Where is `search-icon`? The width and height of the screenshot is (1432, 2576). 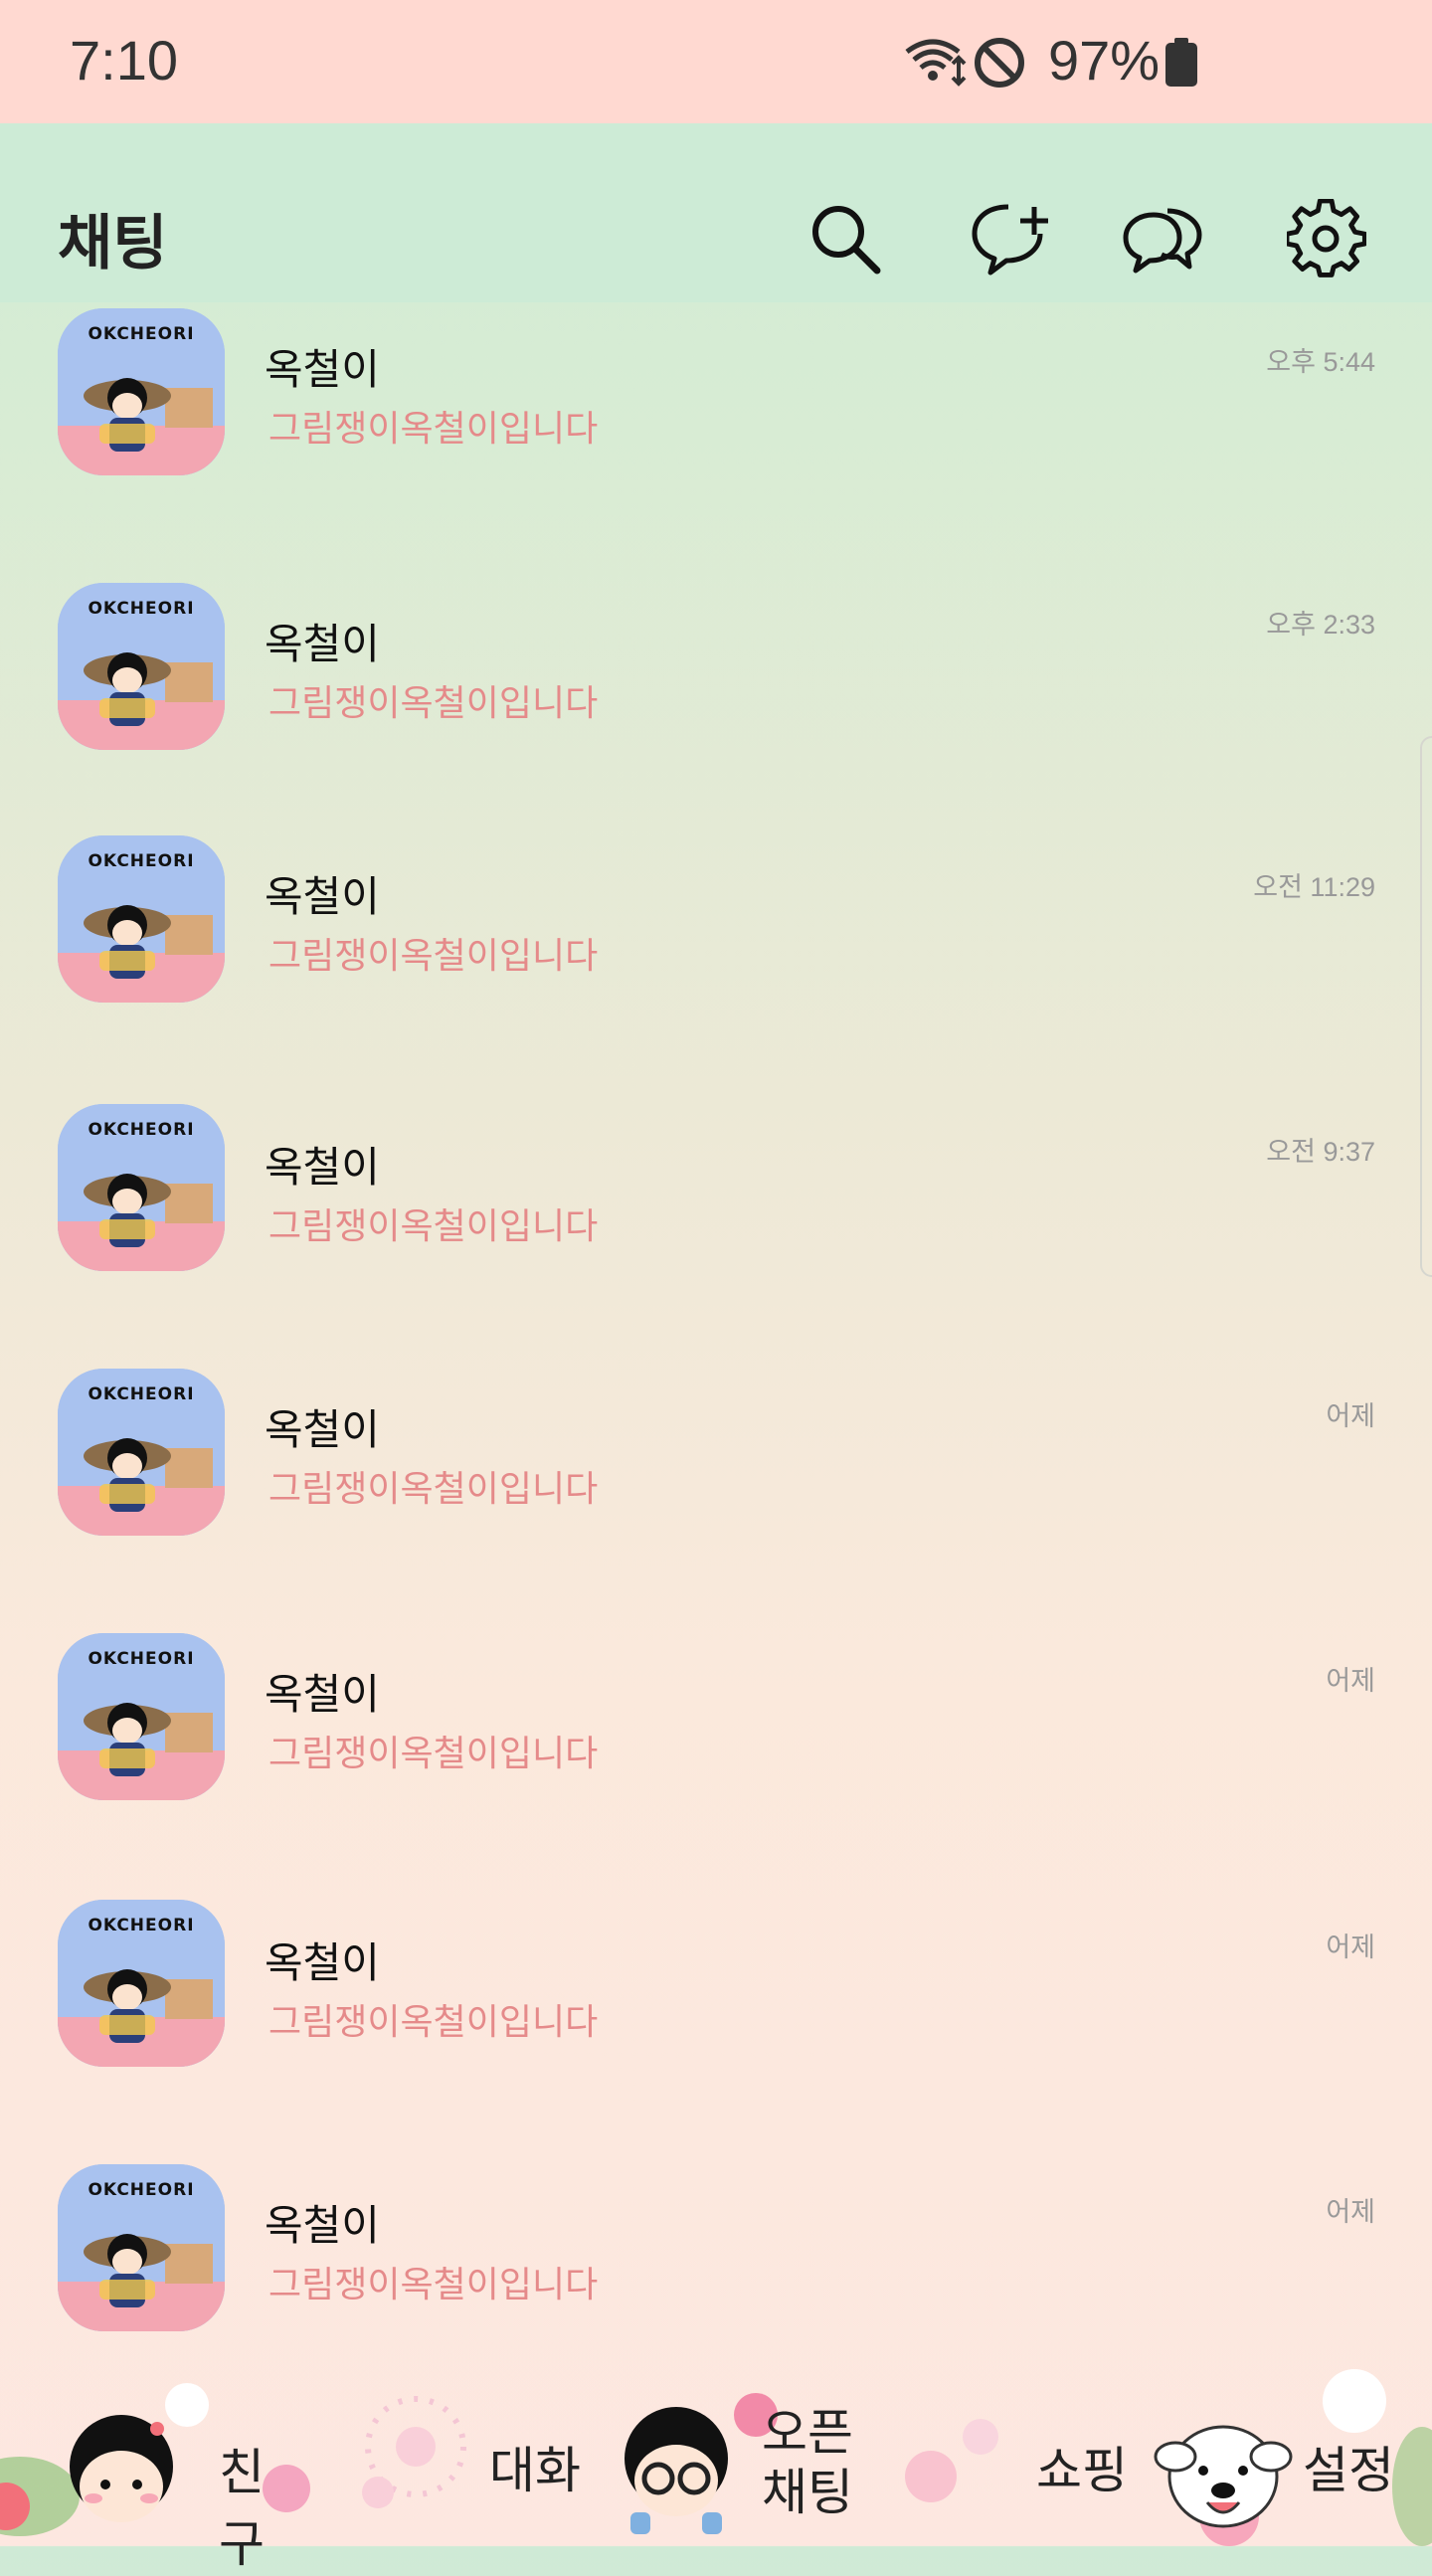
search-icon is located at coordinates (845, 238).